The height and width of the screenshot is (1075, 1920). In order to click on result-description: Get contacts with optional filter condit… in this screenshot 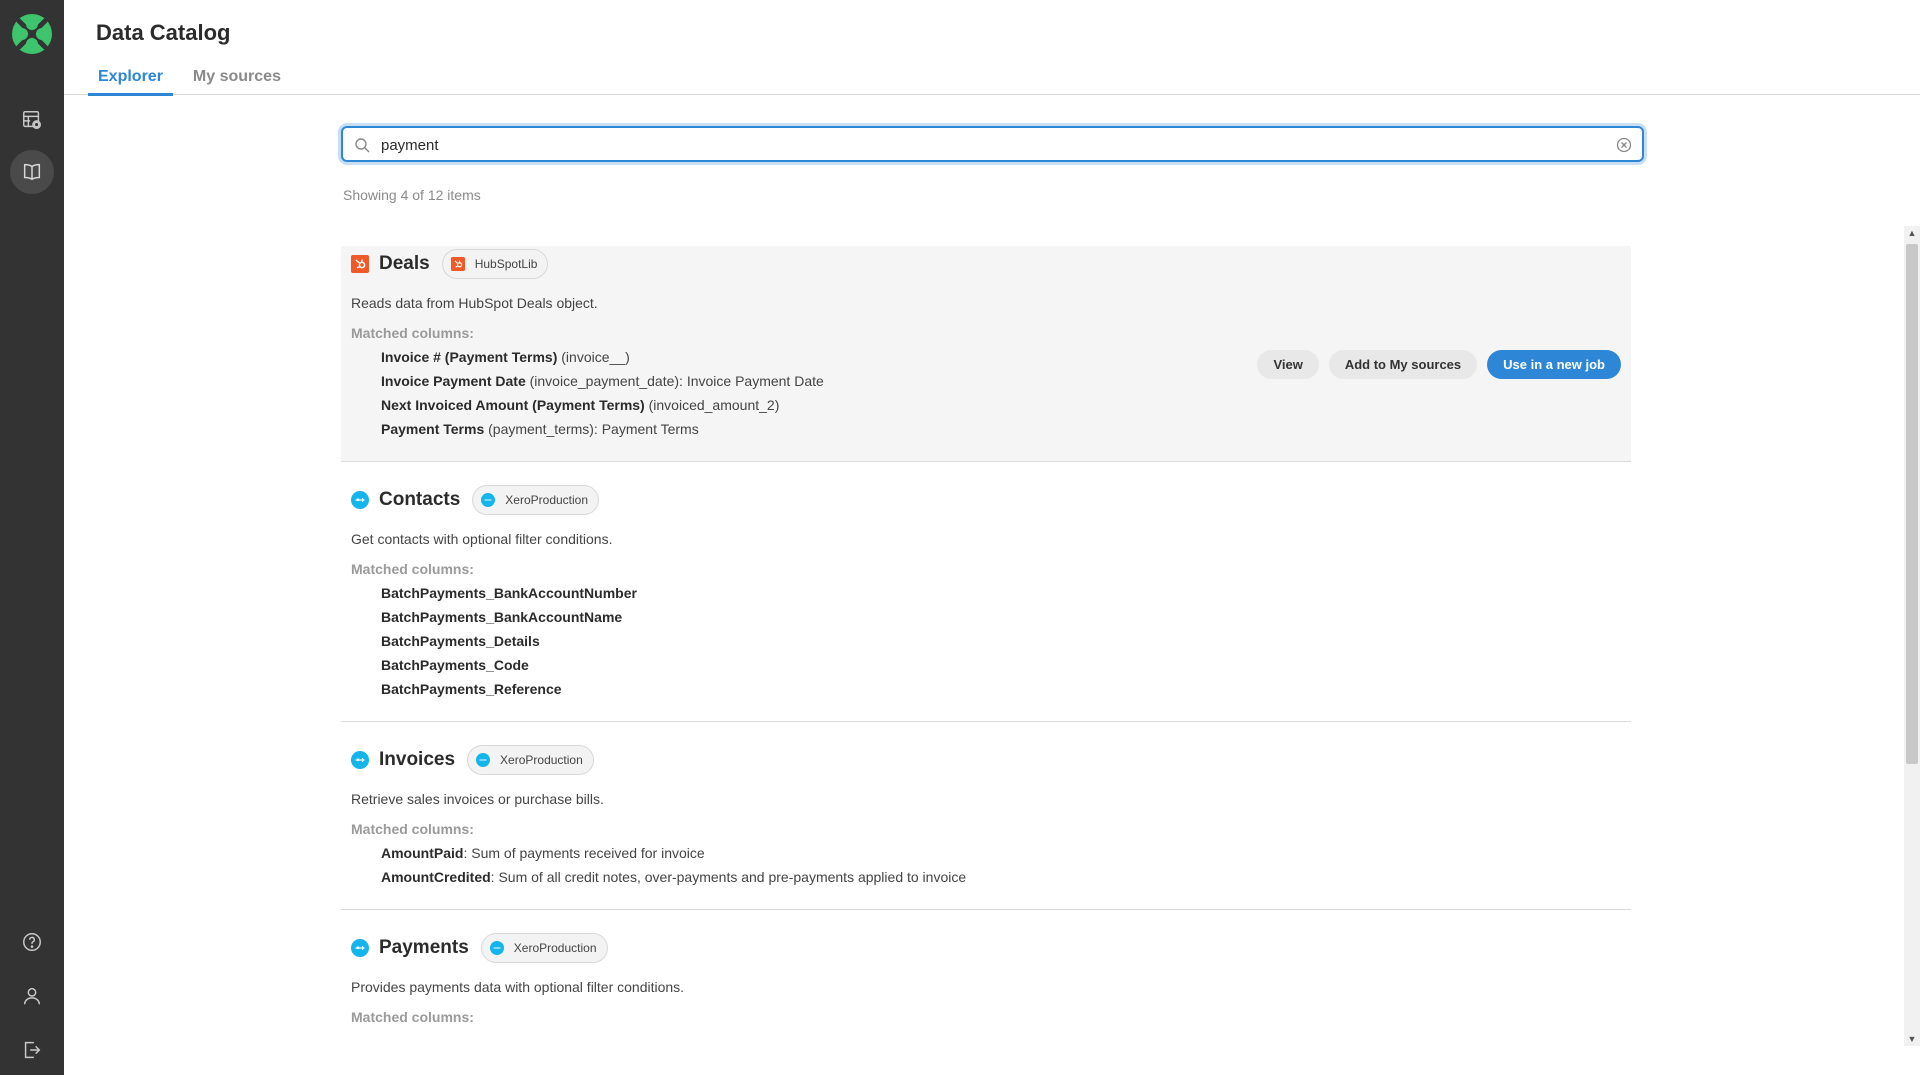, I will do `click(482, 539)`.